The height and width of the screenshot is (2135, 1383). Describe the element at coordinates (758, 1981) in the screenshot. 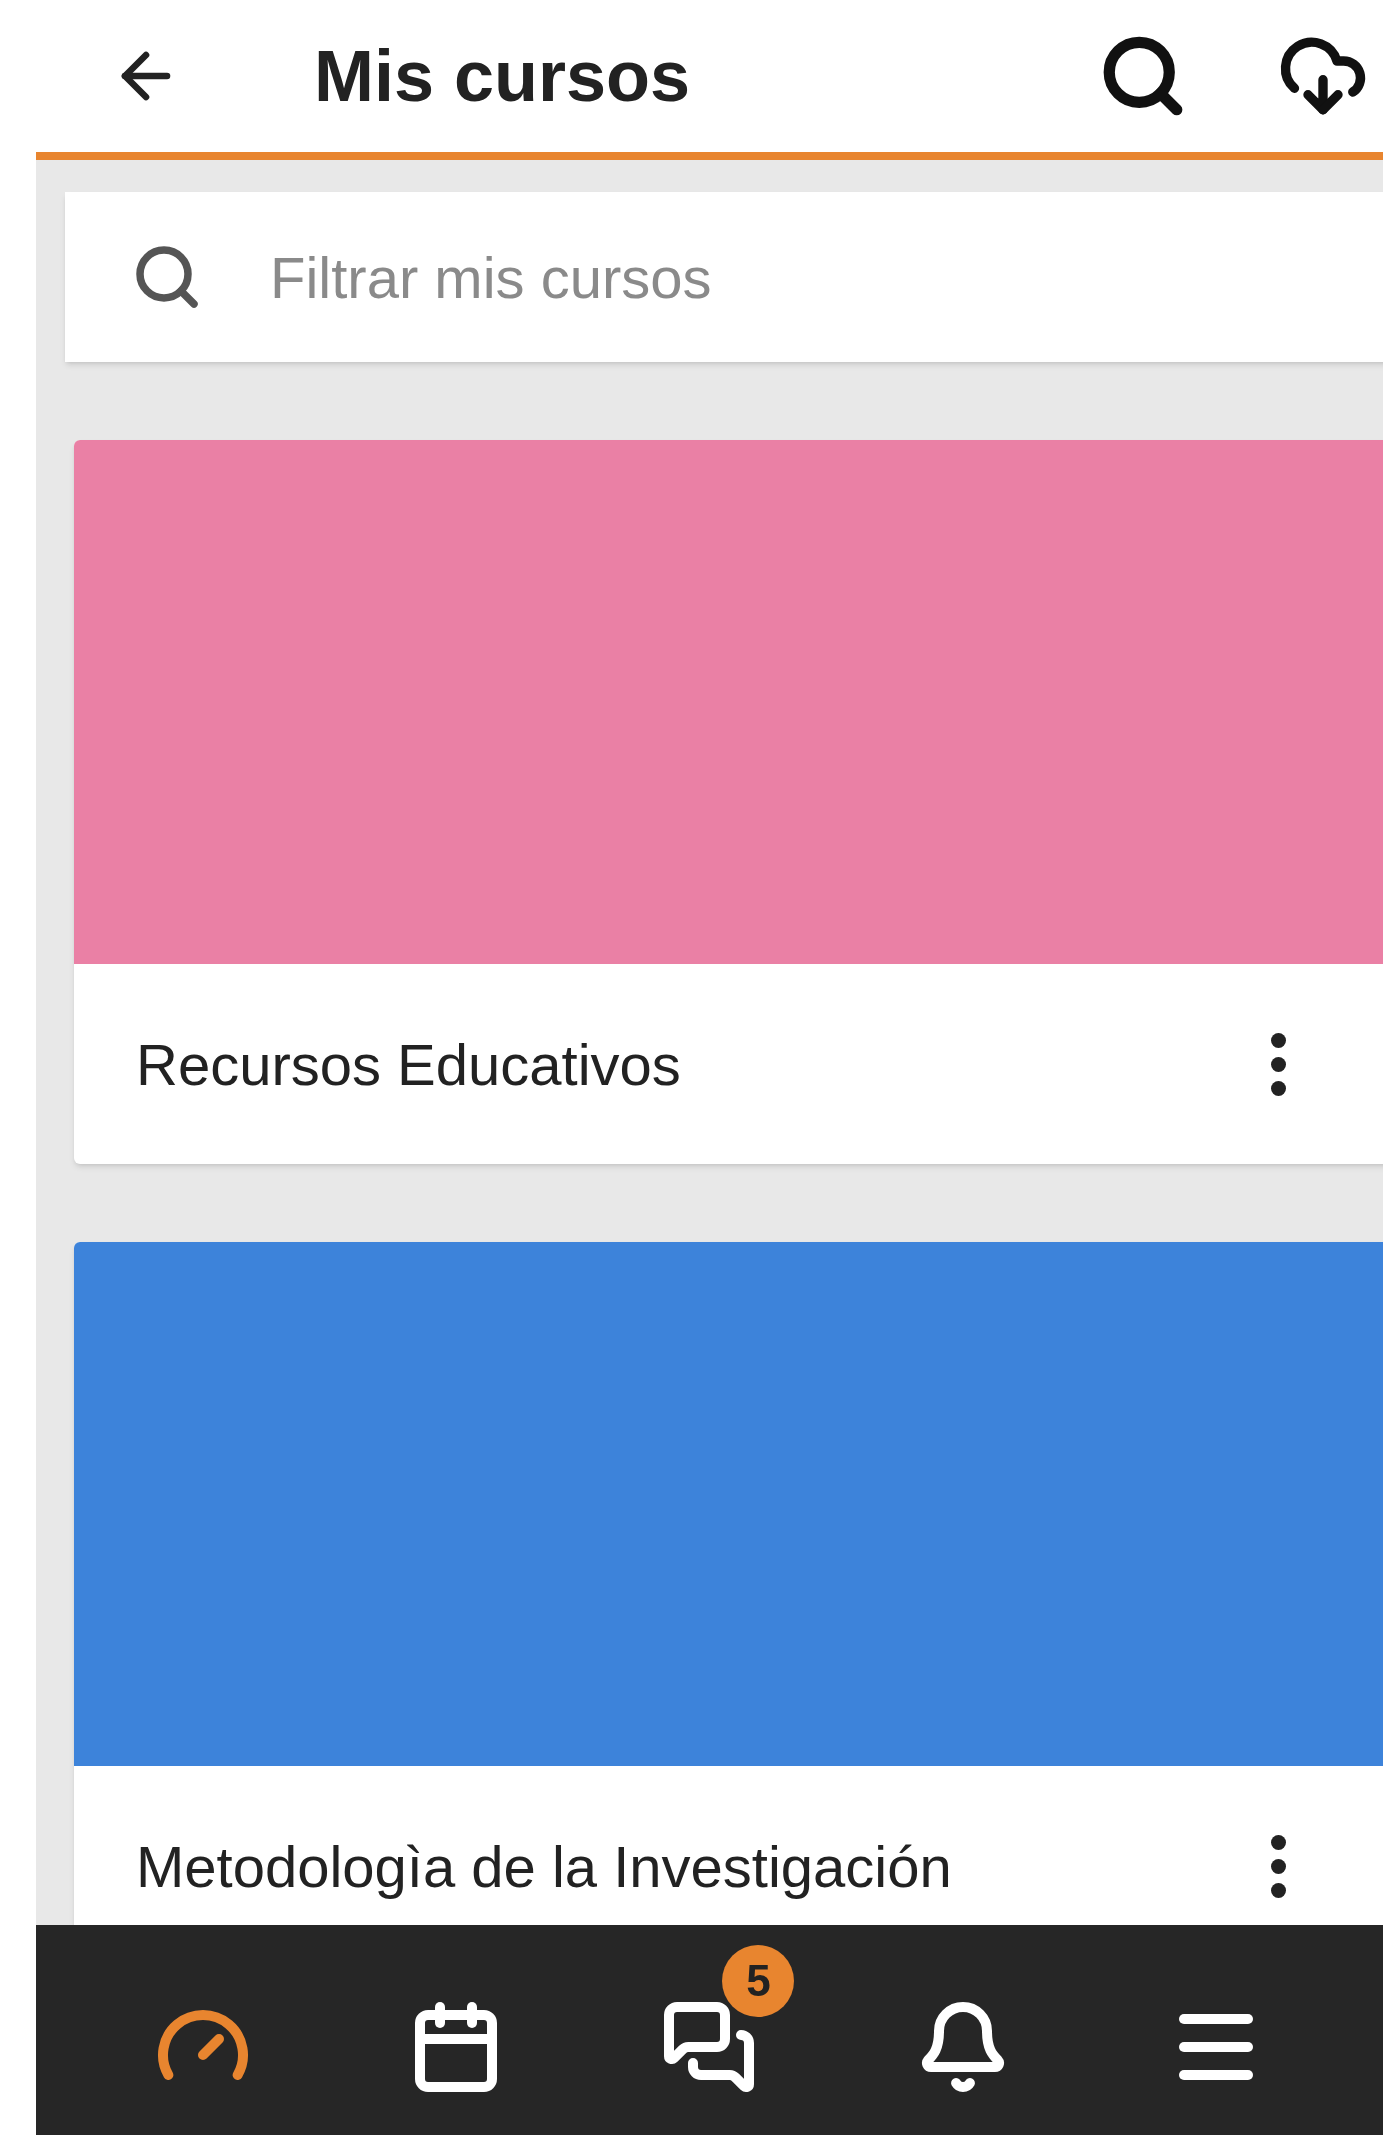

I see `unread-badge: 5` at that location.